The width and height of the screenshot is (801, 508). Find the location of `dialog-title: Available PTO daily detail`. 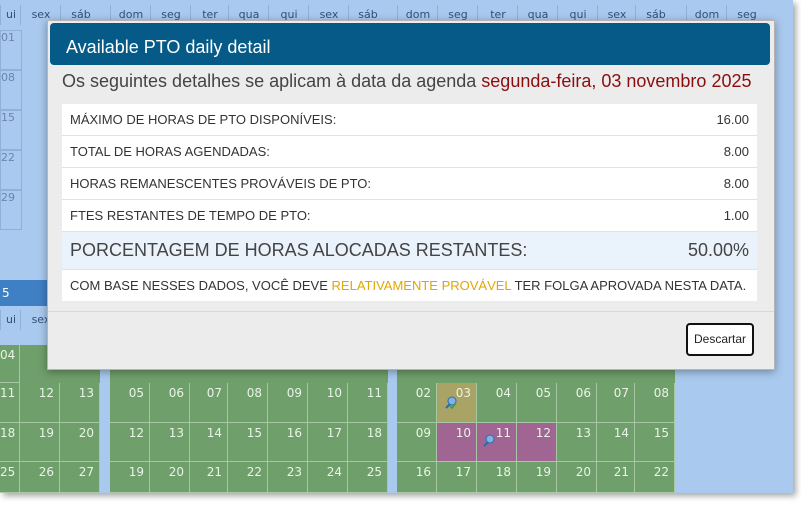

dialog-title: Available PTO daily detail is located at coordinates (410, 44).